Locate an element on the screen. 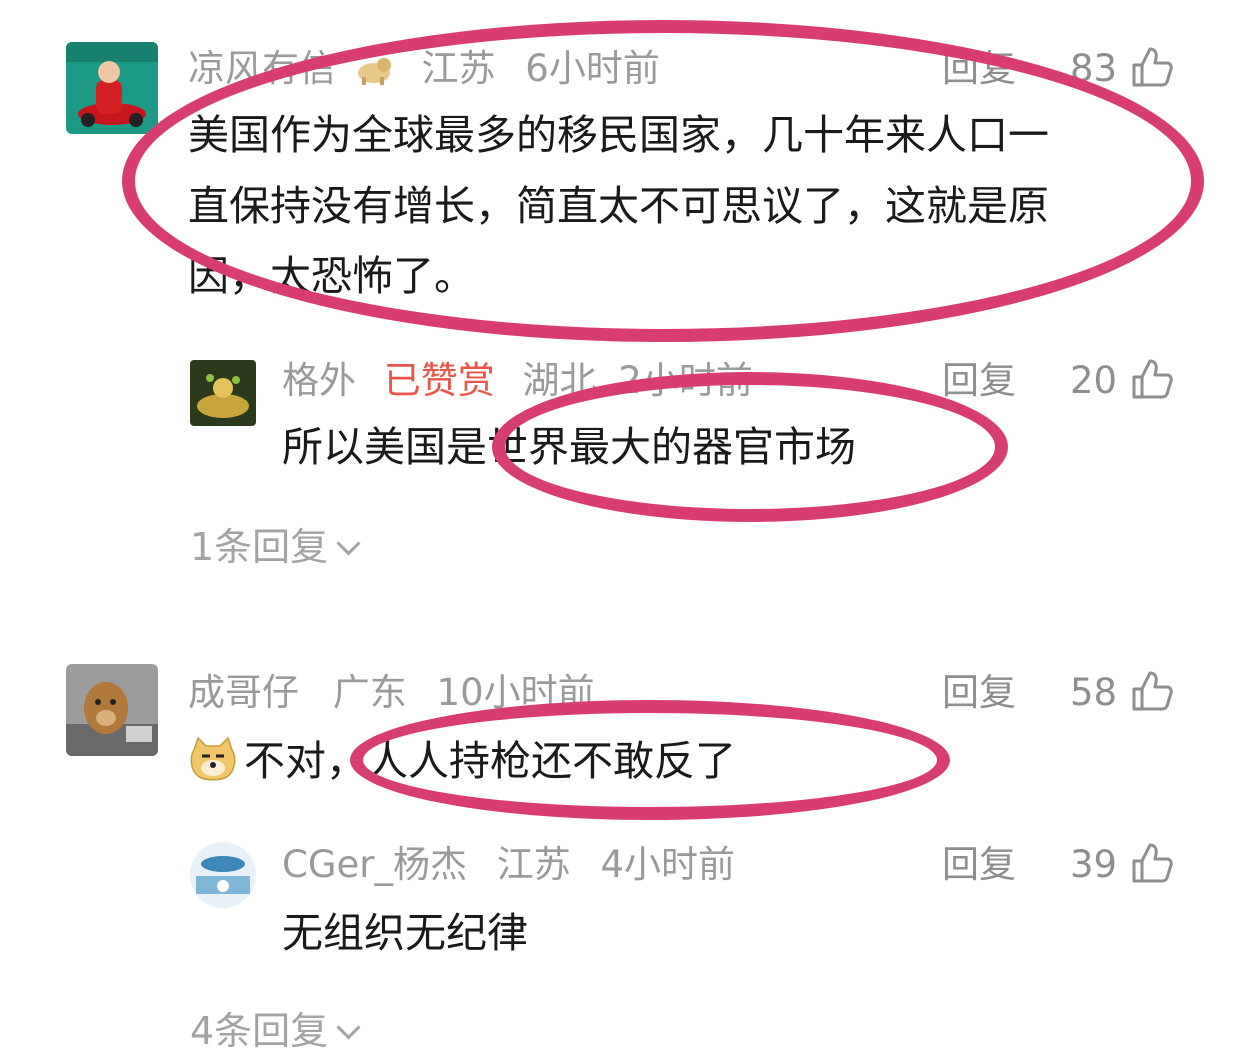  more-replies-label: 4条回复 is located at coordinates (259, 1031).